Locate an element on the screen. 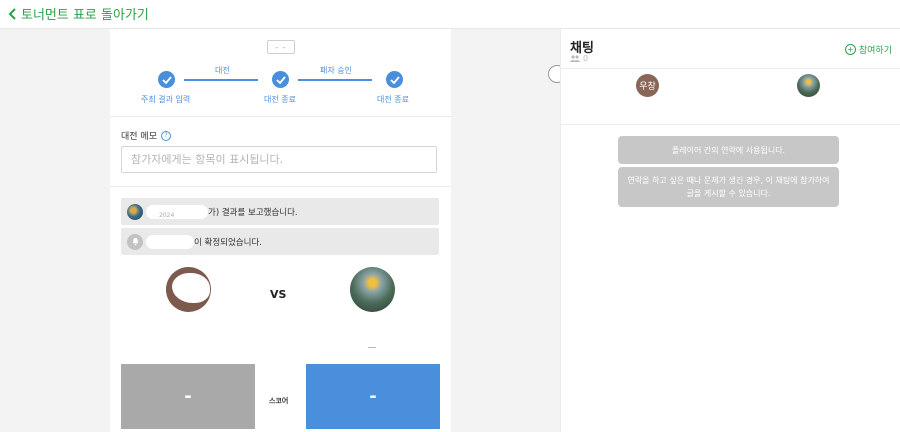  chat-avatar-photo is located at coordinates (808, 85).